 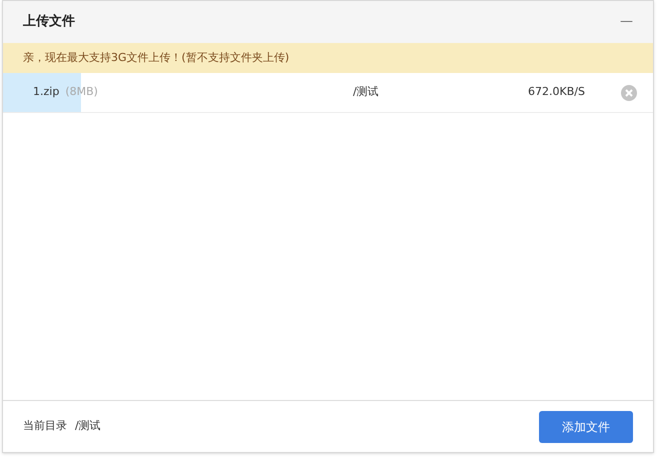 I want to click on window-title: 上传文件, so click(x=49, y=22).